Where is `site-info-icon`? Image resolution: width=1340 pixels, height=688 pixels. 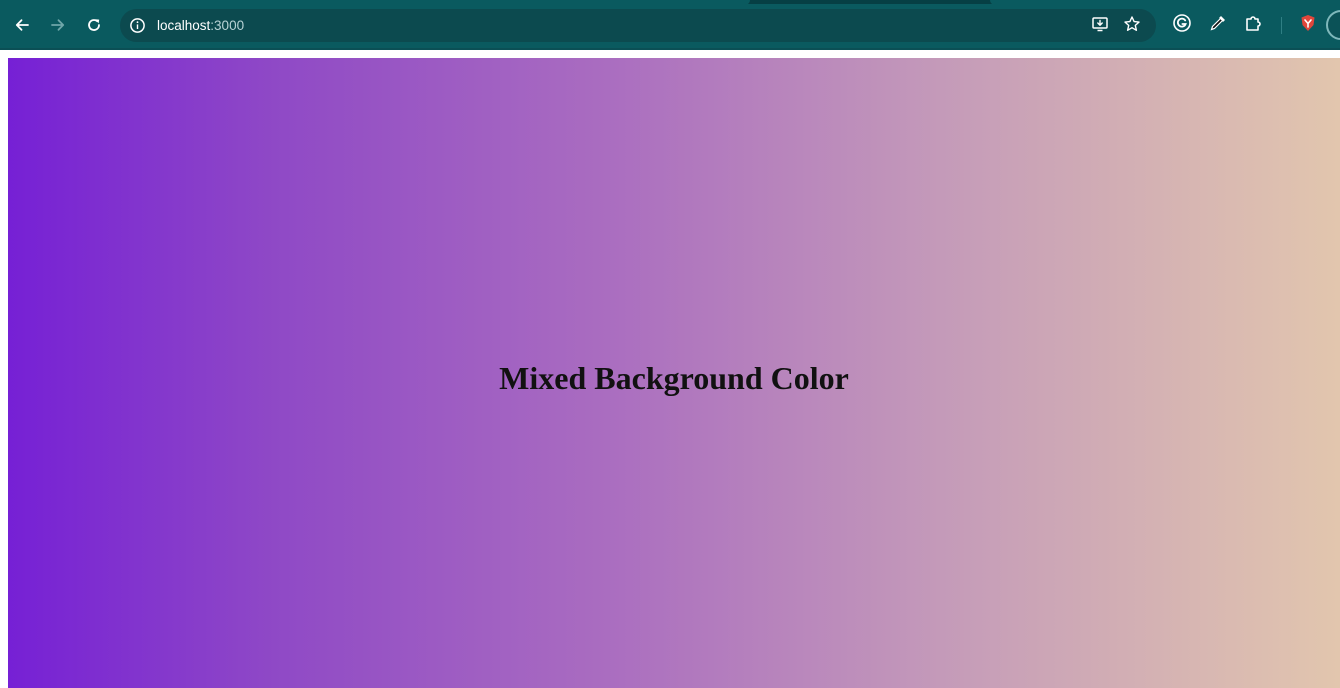
site-info-icon is located at coordinates (137, 25).